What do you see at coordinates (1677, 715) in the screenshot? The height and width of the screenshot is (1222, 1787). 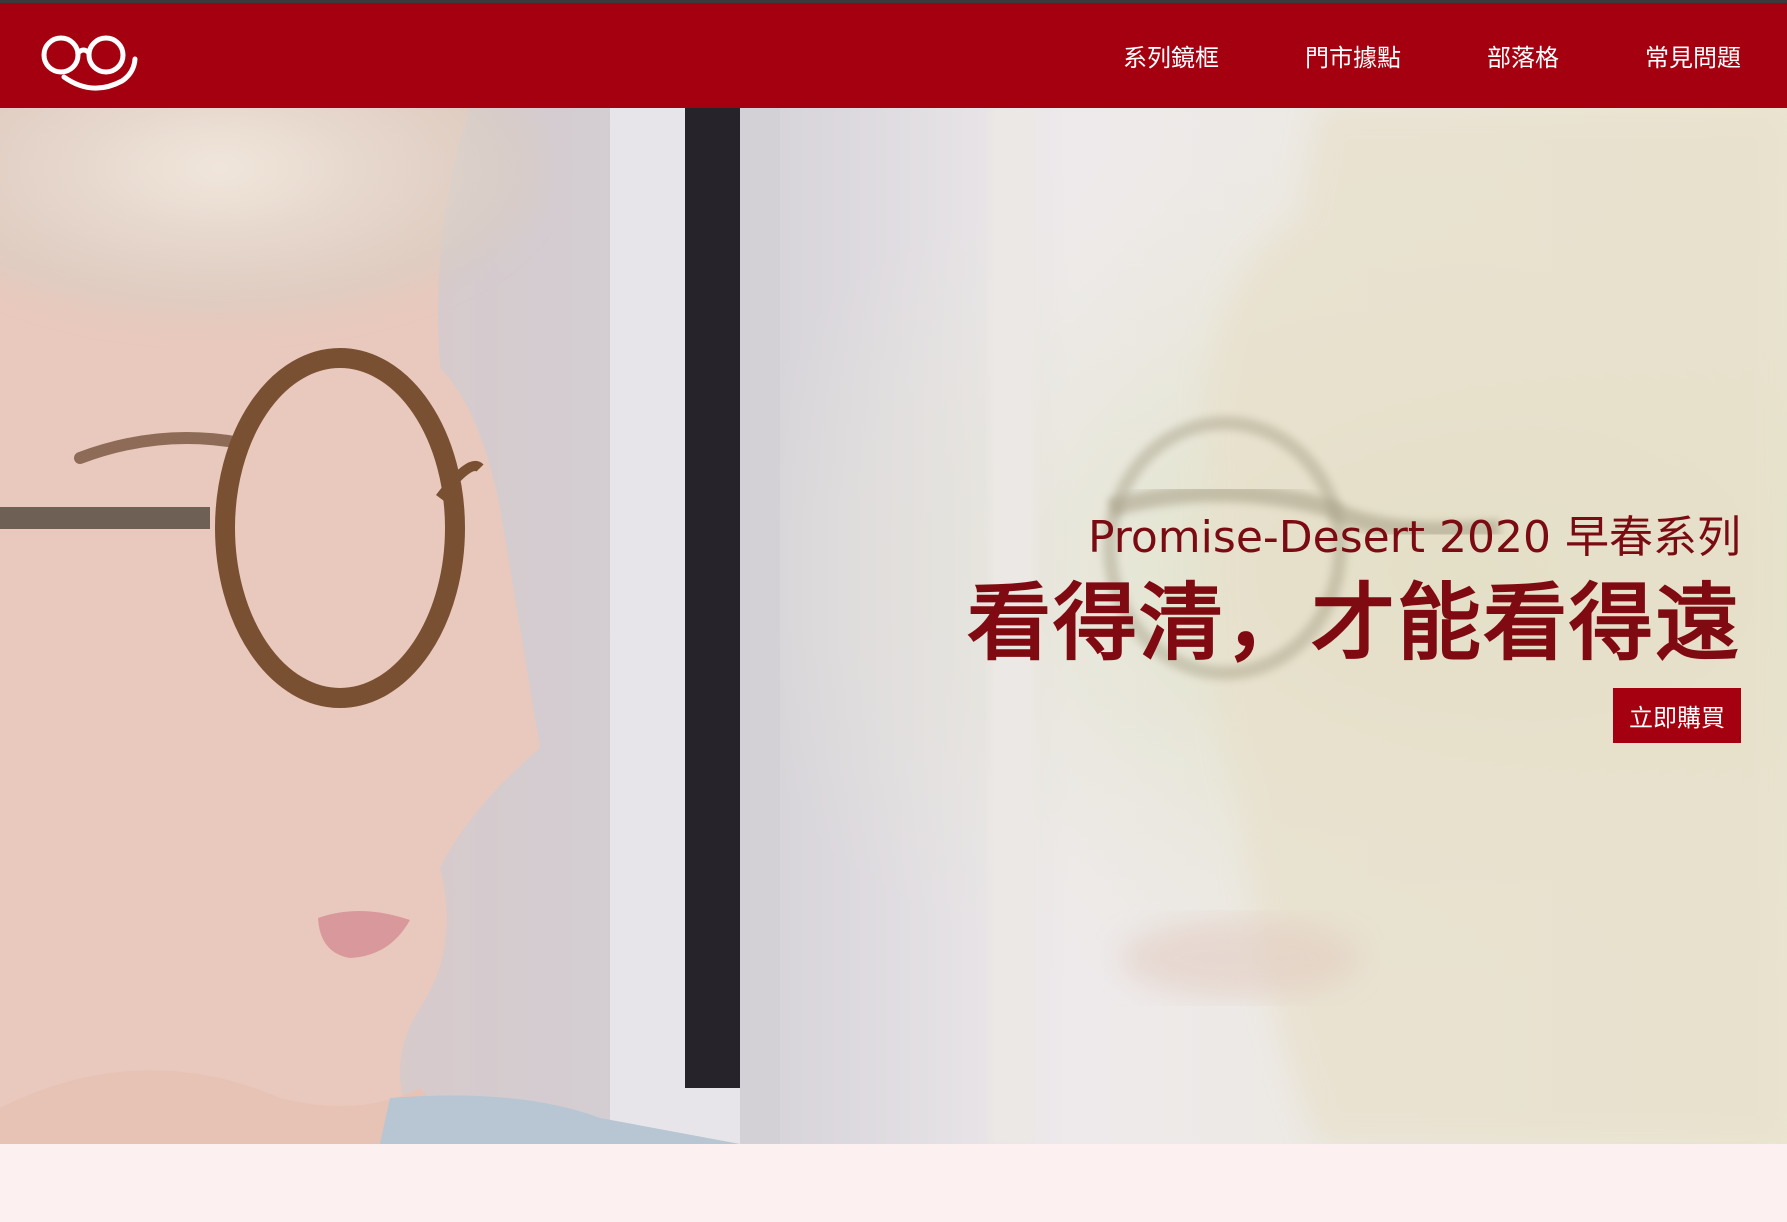 I see `buy-now-button: 立即購買` at bounding box center [1677, 715].